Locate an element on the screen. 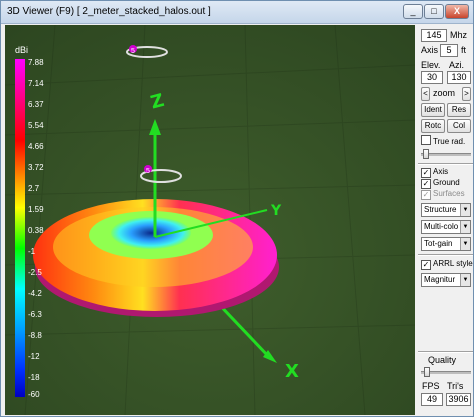 This screenshot has height=417, width=474. elevation-input: 30 is located at coordinates (432, 77).